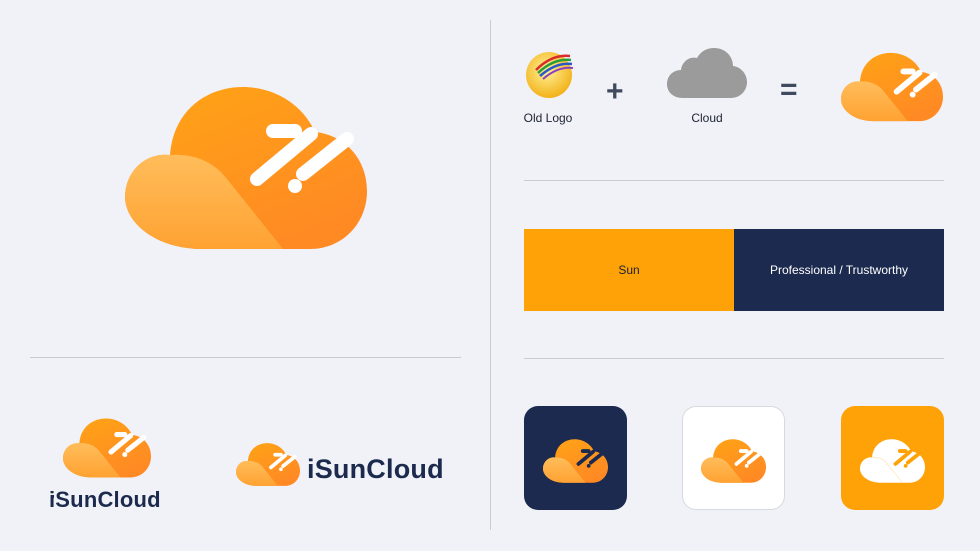  Describe the element at coordinates (707, 73) in the screenshot. I see `grey-cloud-icon` at that location.